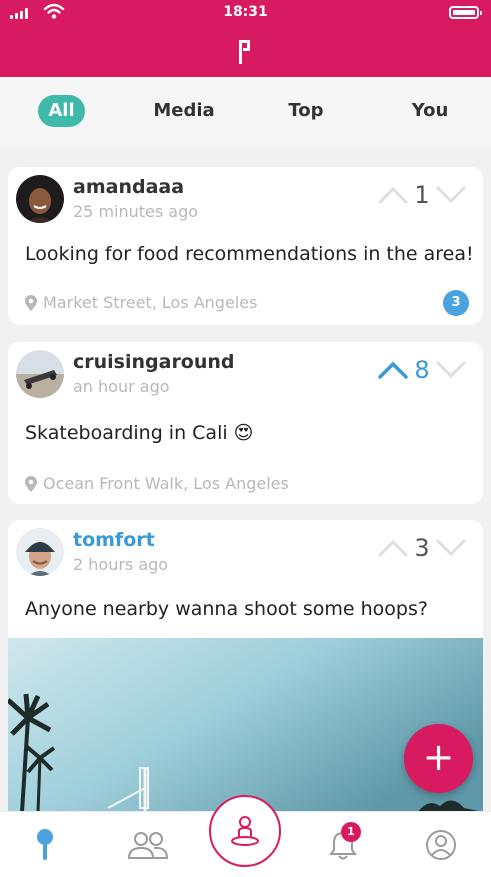 The width and height of the screenshot is (491, 877). I want to click on app-logo, so click(244, 52).